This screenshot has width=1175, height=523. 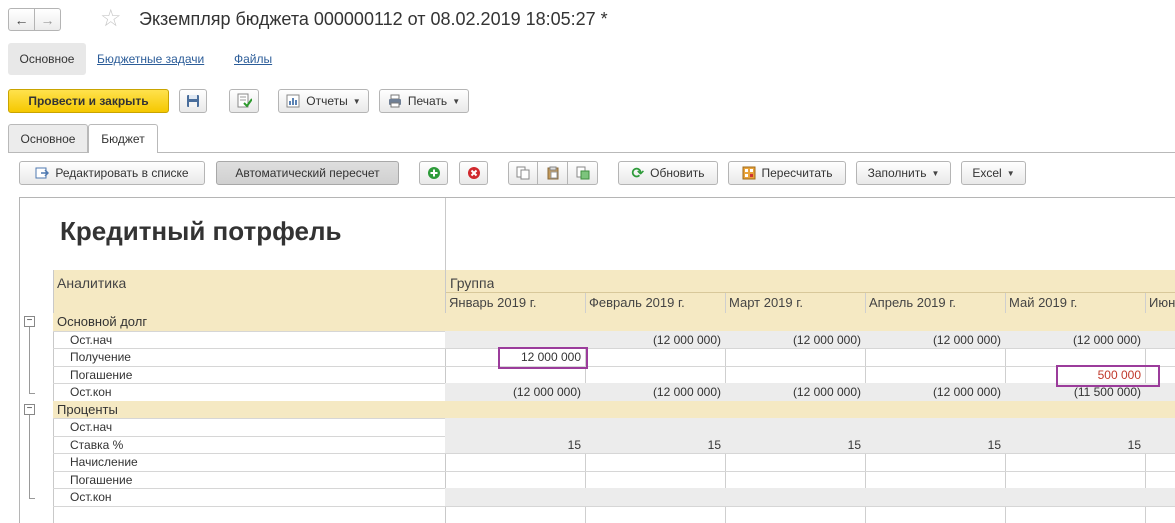 What do you see at coordinates (88, 101) in the screenshot?
I see `post-and-close-button: Провести и закрыть` at bounding box center [88, 101].